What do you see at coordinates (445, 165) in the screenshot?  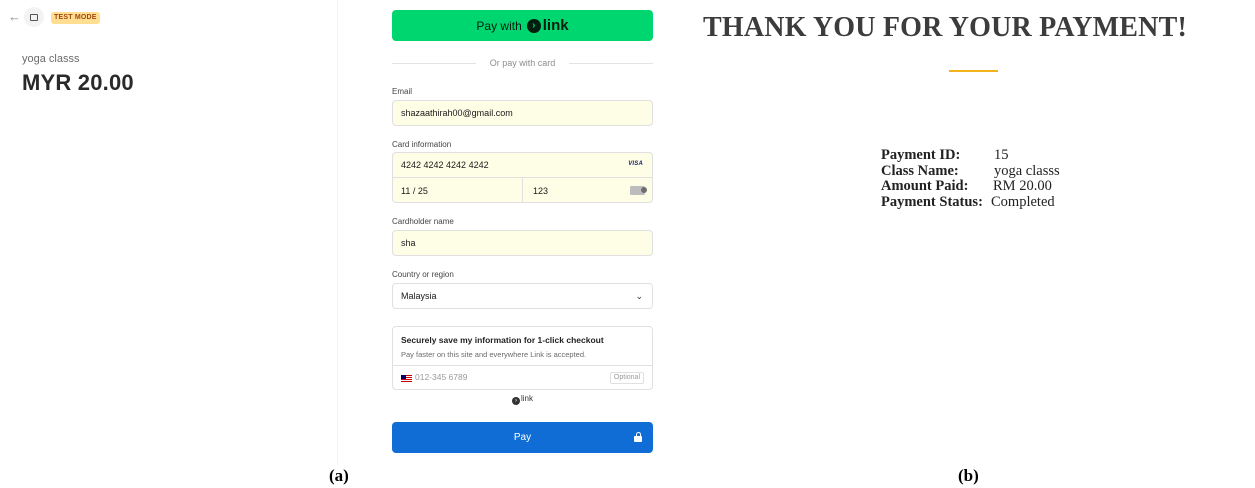 I see `card-number-value: 4242 4242 4242 4242` at bounding box center [445, 165].